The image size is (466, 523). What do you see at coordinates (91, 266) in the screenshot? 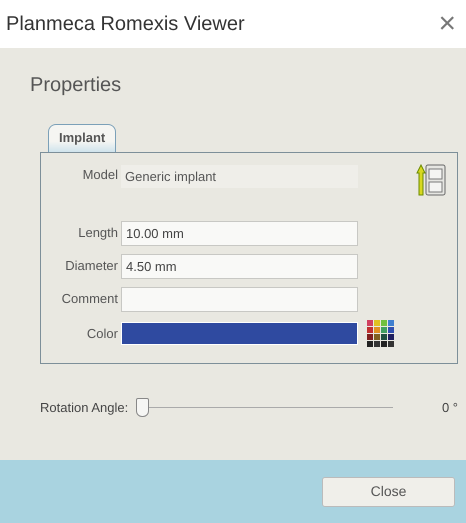
I see `field-label: Diameter` at bounding box center [91, 266].